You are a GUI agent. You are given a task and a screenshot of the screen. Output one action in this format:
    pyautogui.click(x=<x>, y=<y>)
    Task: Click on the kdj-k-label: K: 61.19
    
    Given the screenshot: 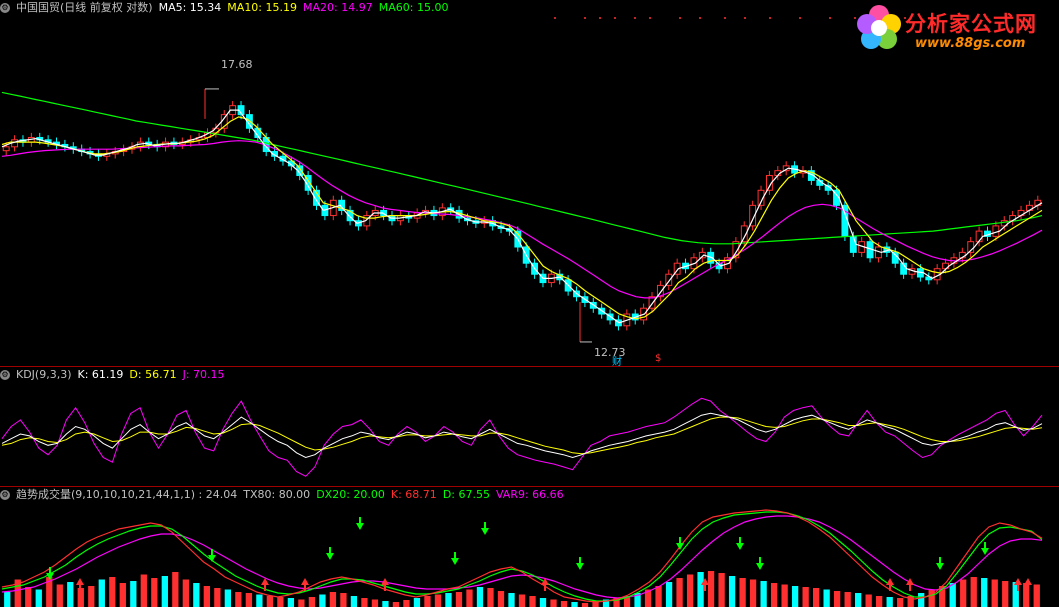 What is the action you would take?
    pyautogui.click(x=100, y=374)
    